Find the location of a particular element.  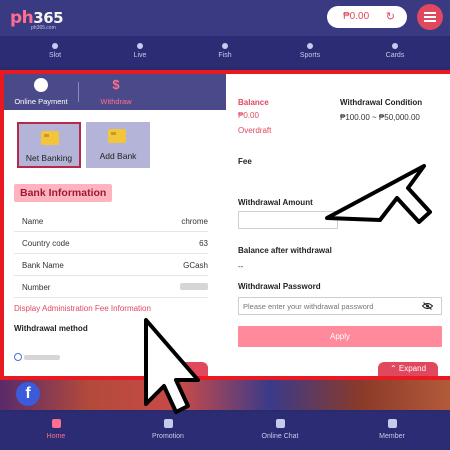

sports-icon is located at coordinates (310, 46).